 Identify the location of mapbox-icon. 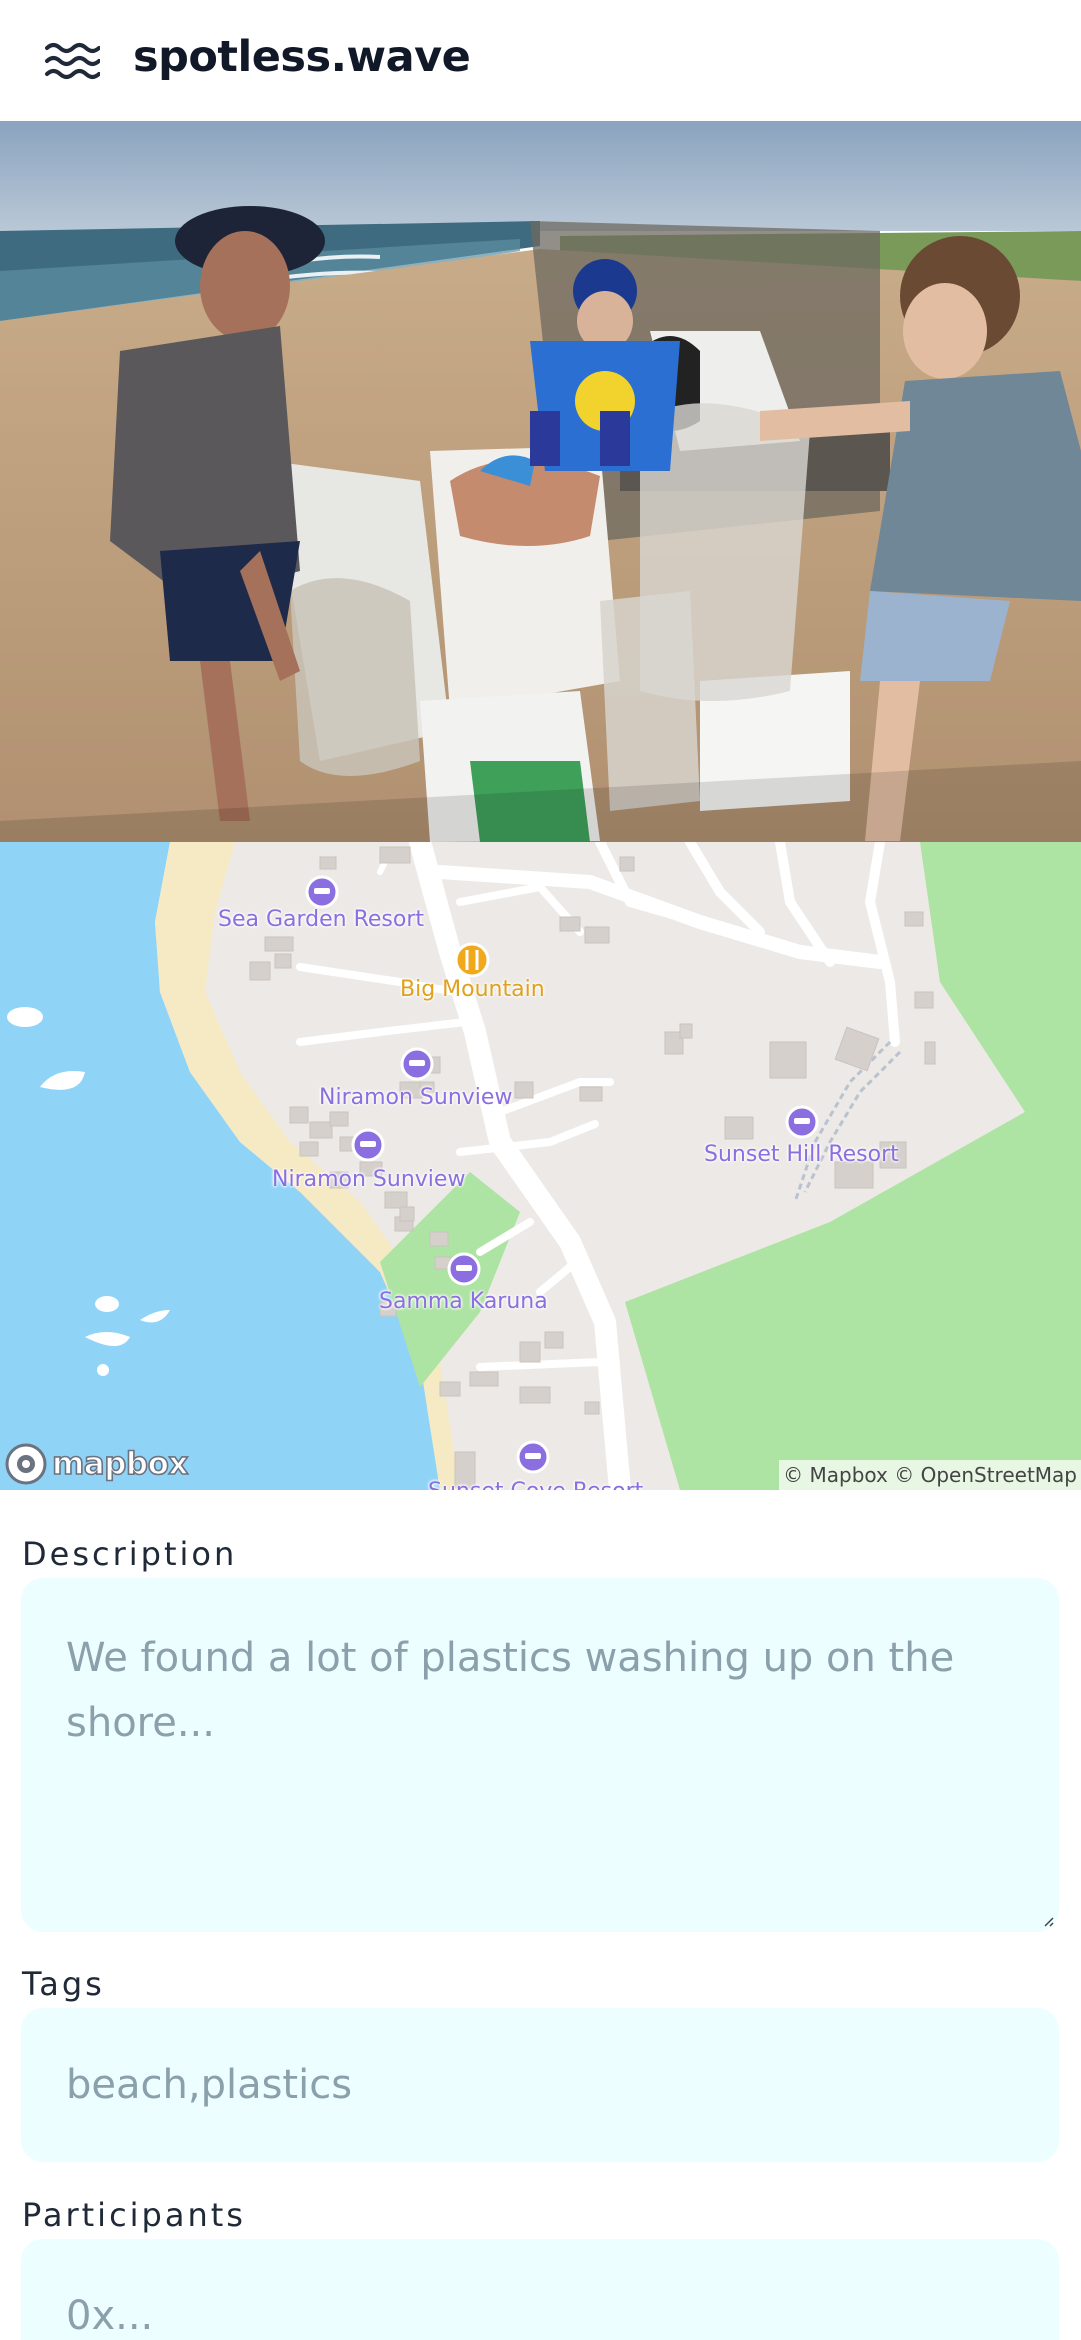
(26, 1464).